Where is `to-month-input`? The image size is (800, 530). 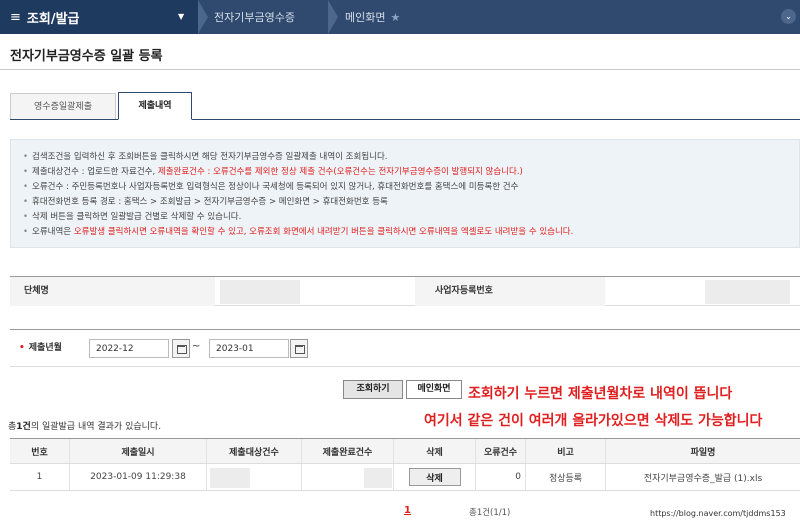
to-month-input is located at coordinates (249, 348).